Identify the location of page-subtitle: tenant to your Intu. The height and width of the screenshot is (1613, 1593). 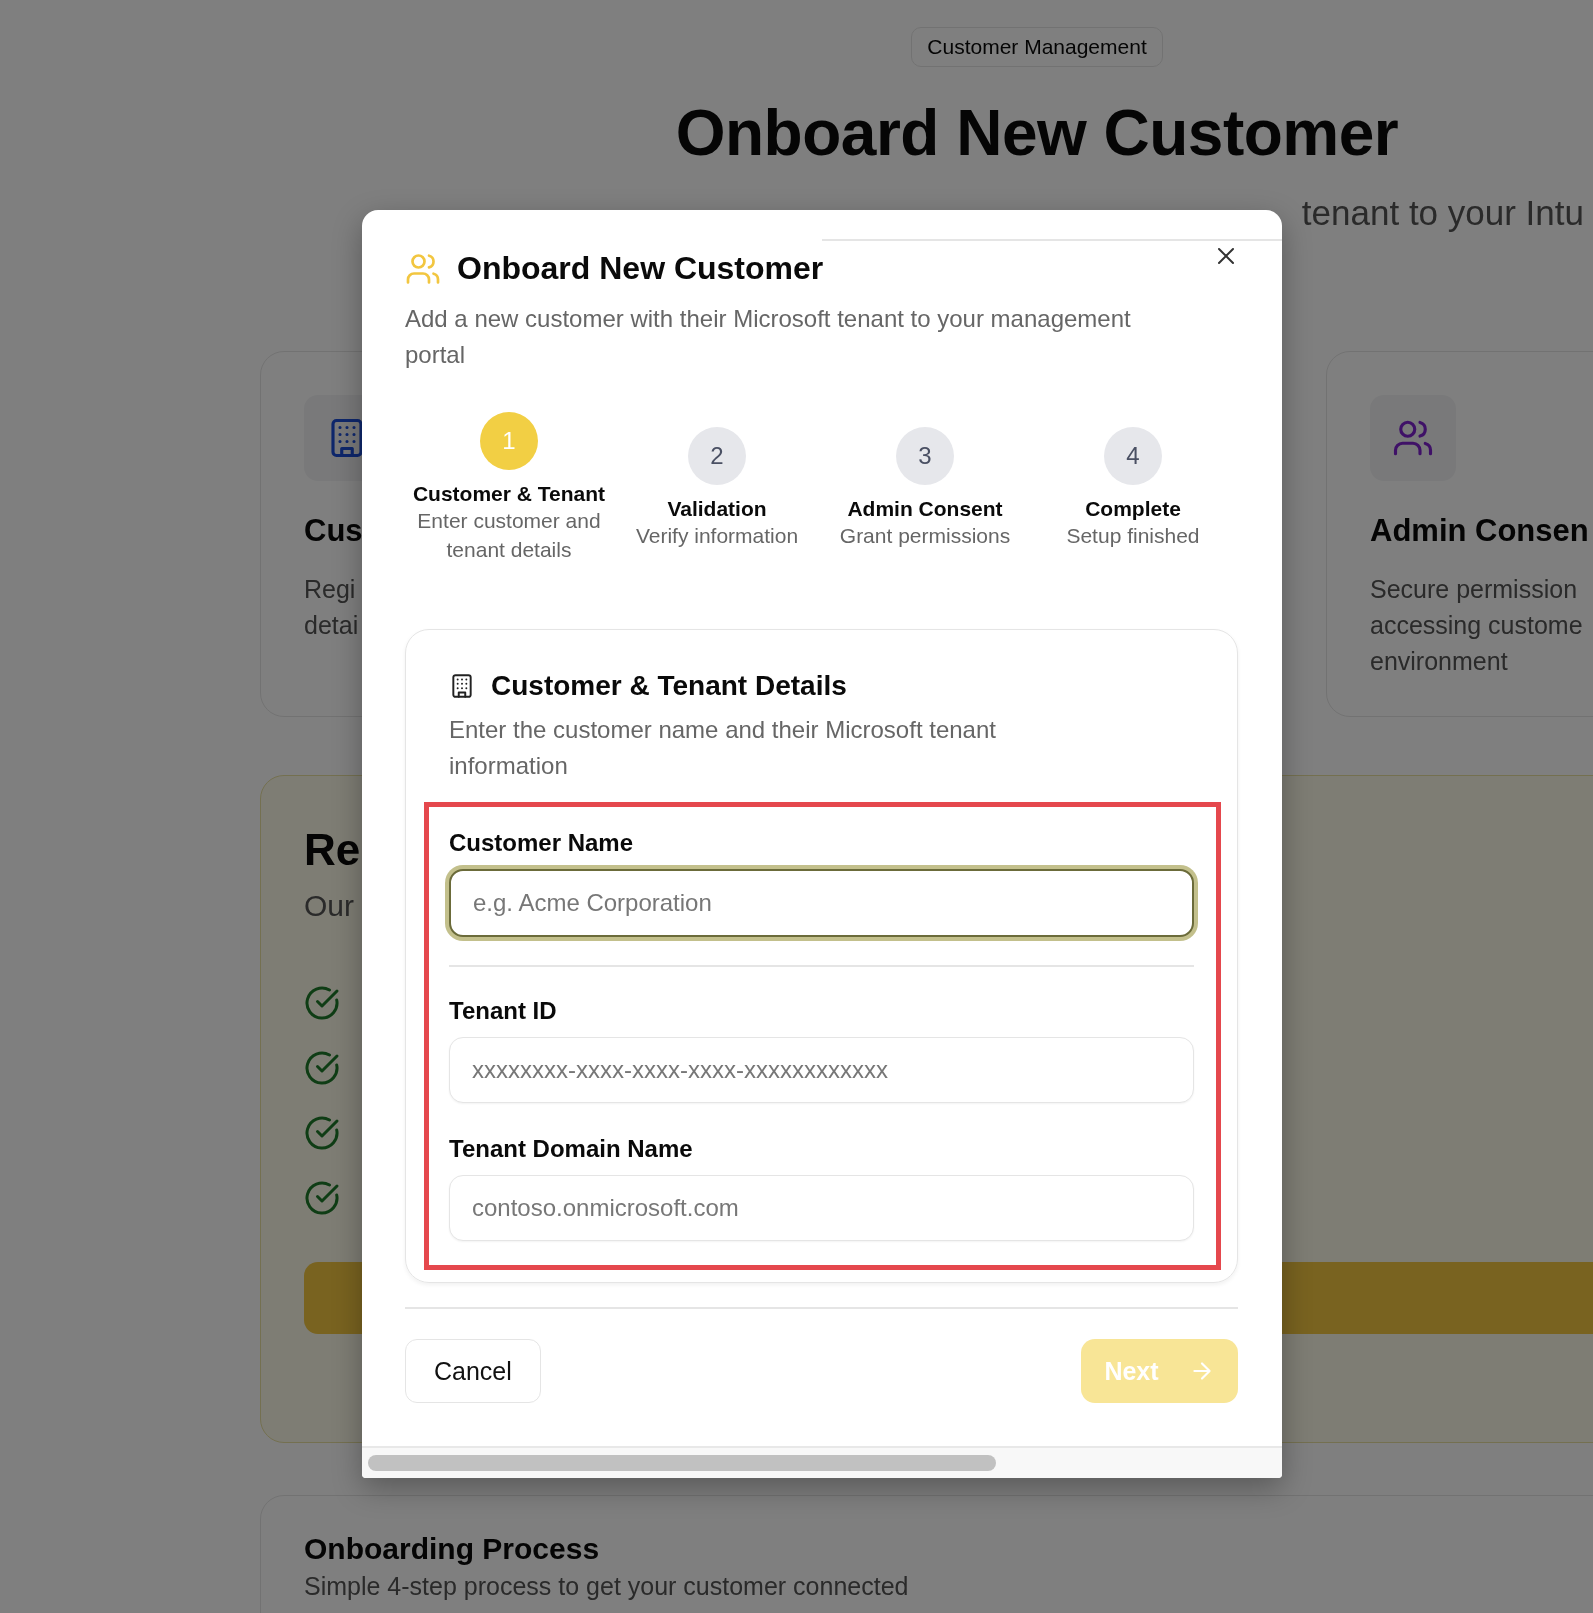
(1442, 213).